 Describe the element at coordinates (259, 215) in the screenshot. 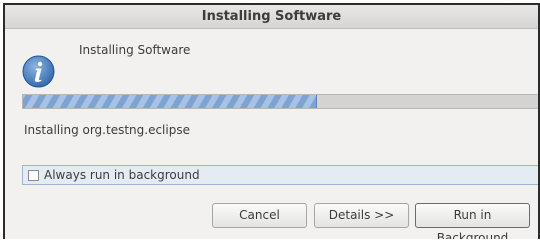

I see `cancel-button: Cancel` at that location.